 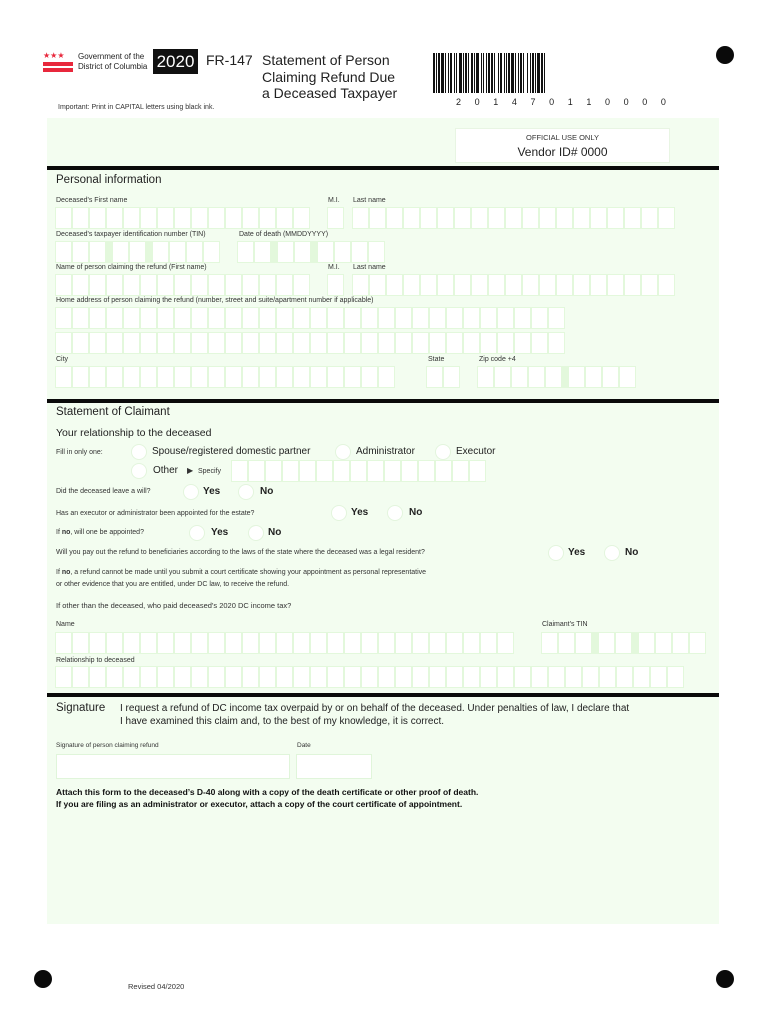 I want to click on radio-spouse, so click(x=139, y=452).